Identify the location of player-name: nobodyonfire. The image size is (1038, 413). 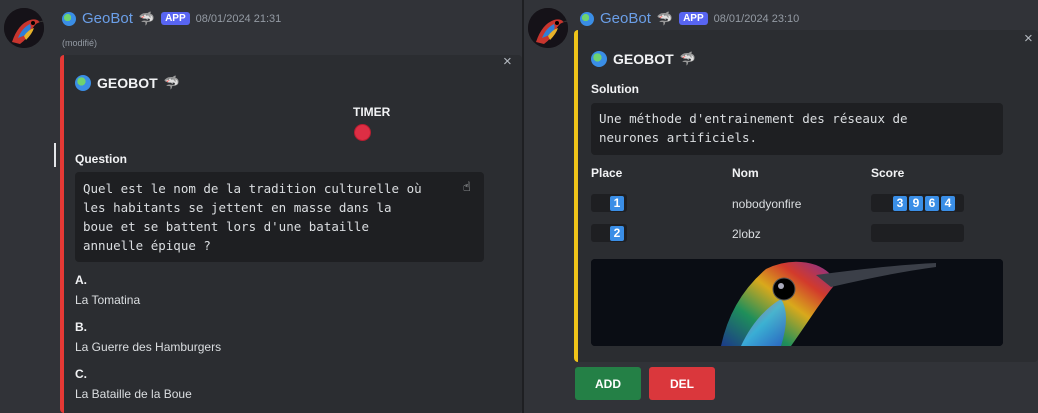
(767, 204).